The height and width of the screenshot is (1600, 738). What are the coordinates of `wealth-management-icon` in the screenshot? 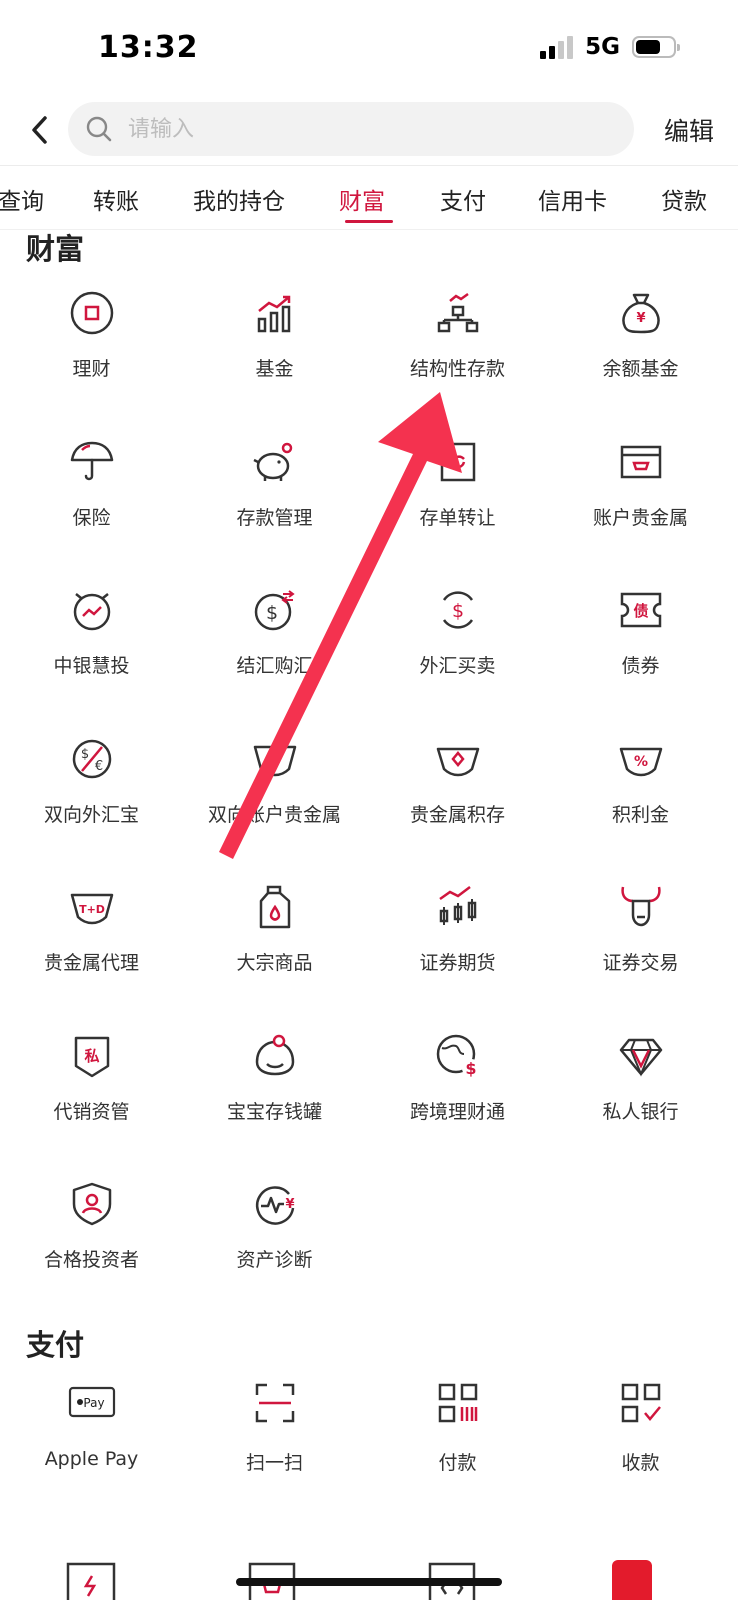 It's located at (92, 313).